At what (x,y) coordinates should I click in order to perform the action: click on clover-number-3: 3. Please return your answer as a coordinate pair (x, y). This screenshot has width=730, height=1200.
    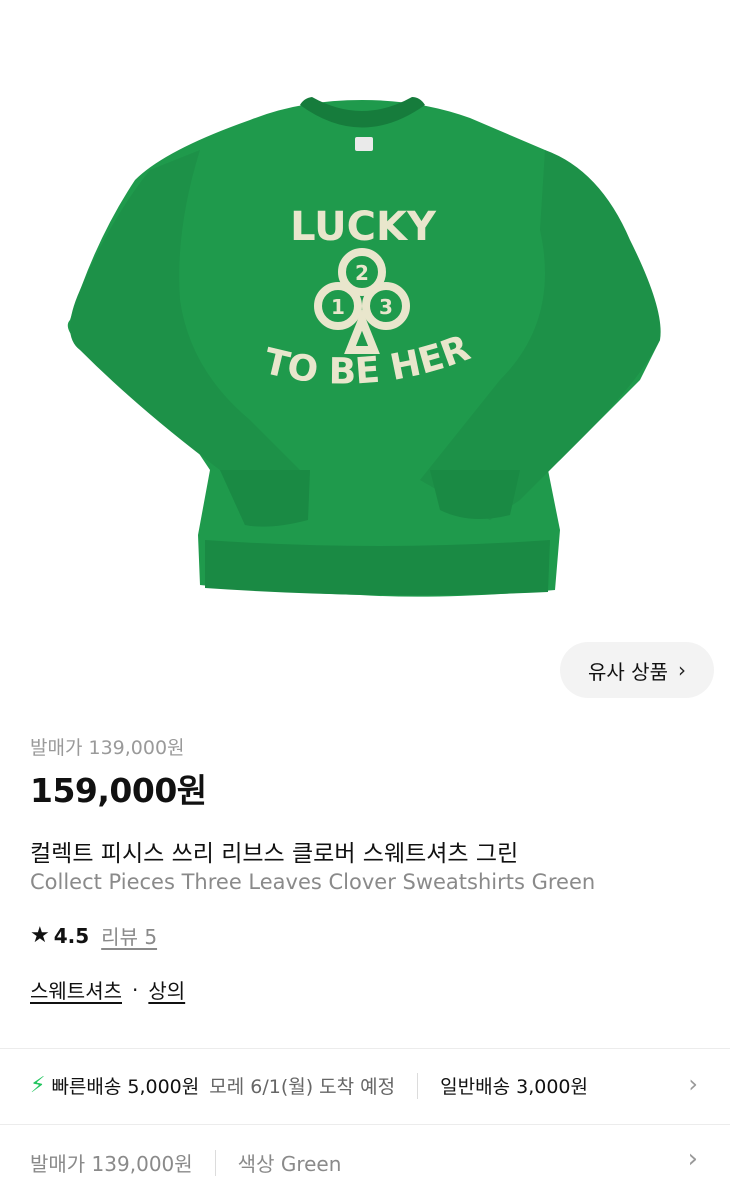
    Looking at the image, I should click on (386, 307).